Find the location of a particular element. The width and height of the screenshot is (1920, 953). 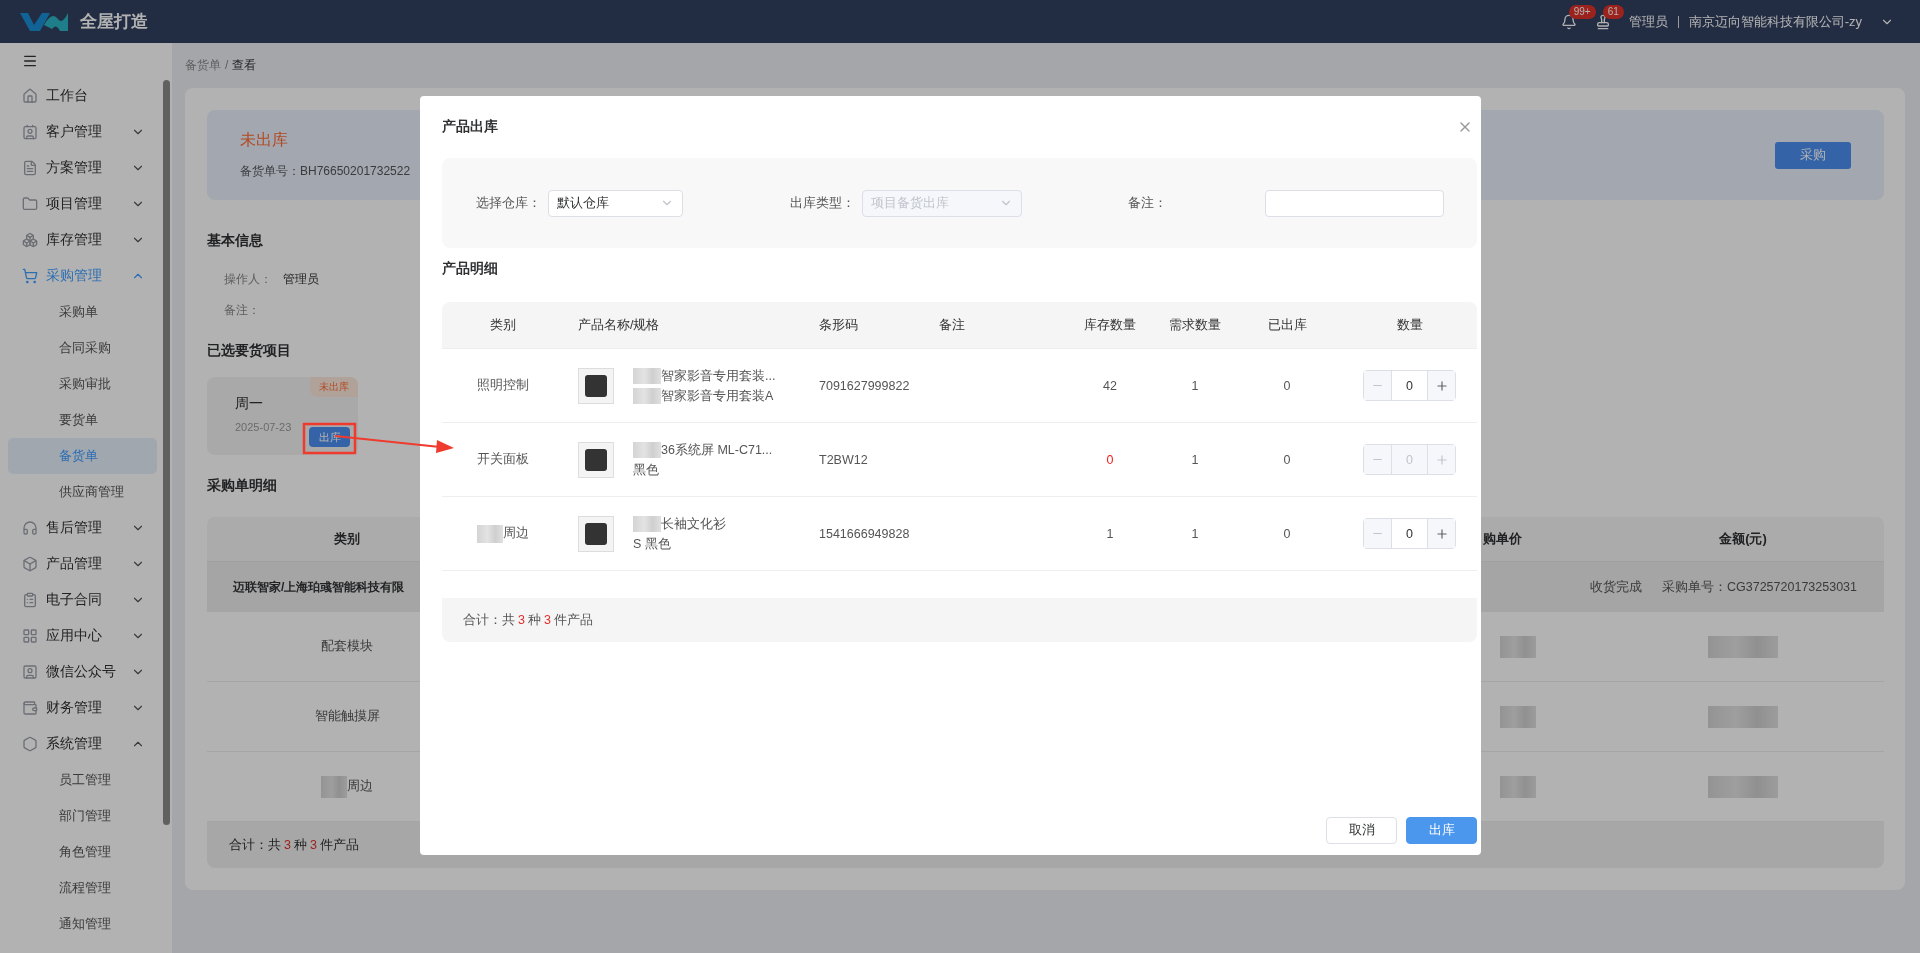

sidebar-subitem: 员工管理 is located at coordinates (82, 780).